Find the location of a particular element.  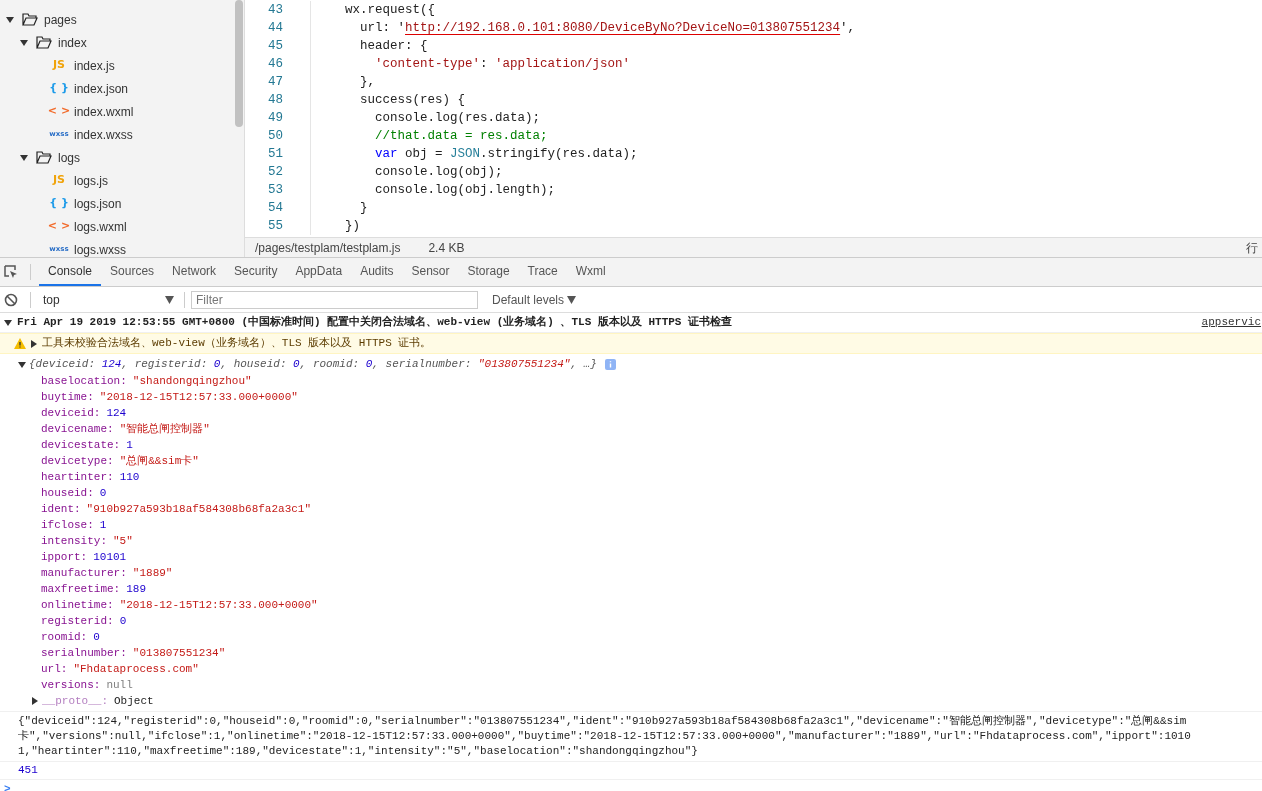

object-property: buytime: "2018-12-15T12:57:33.000+0000" is located at coordinates (169, 397).